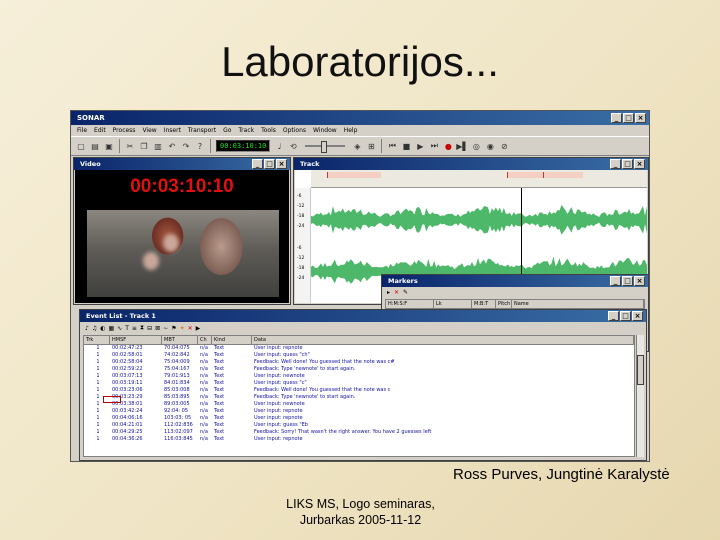 The width and height of the screenshot is (720, 540). I want to click on meter-icon: ⊟, so click(149, 328).